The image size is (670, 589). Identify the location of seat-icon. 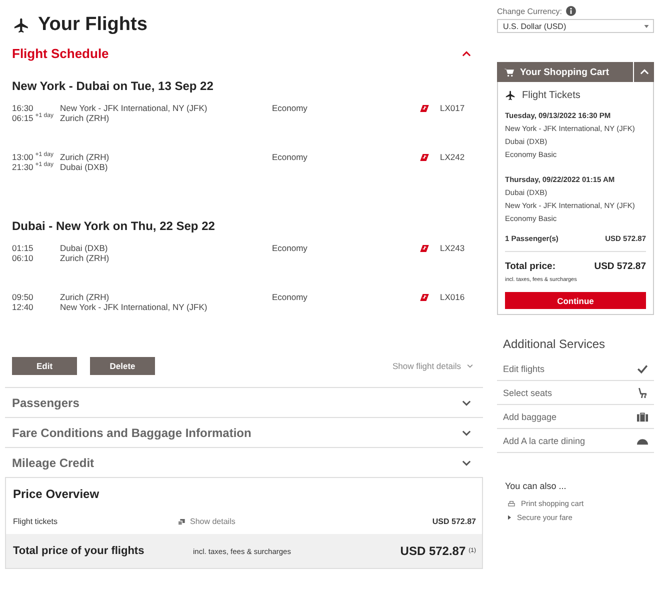
(642, 393).